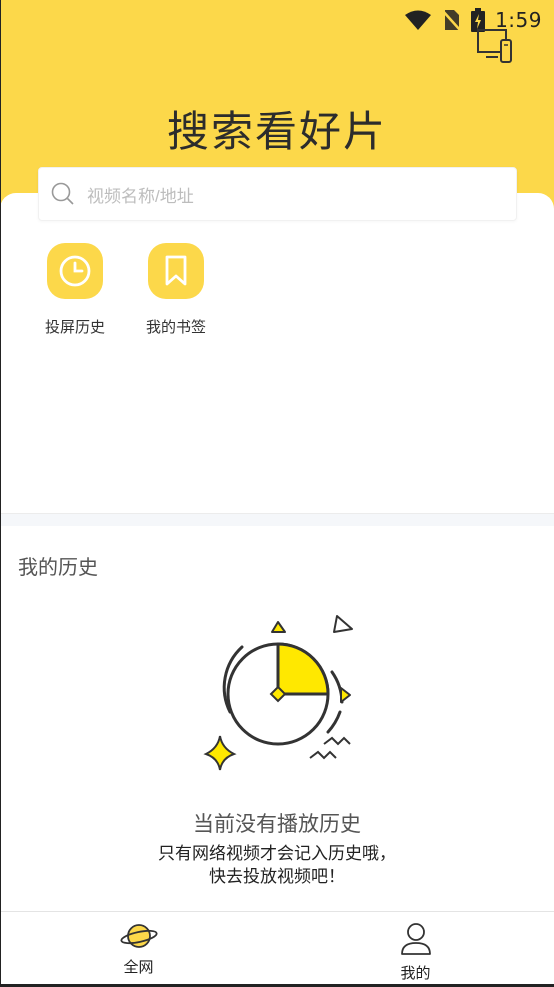  I want to click on quick-action-bookmarks: 我的书签, so click(176, 290).